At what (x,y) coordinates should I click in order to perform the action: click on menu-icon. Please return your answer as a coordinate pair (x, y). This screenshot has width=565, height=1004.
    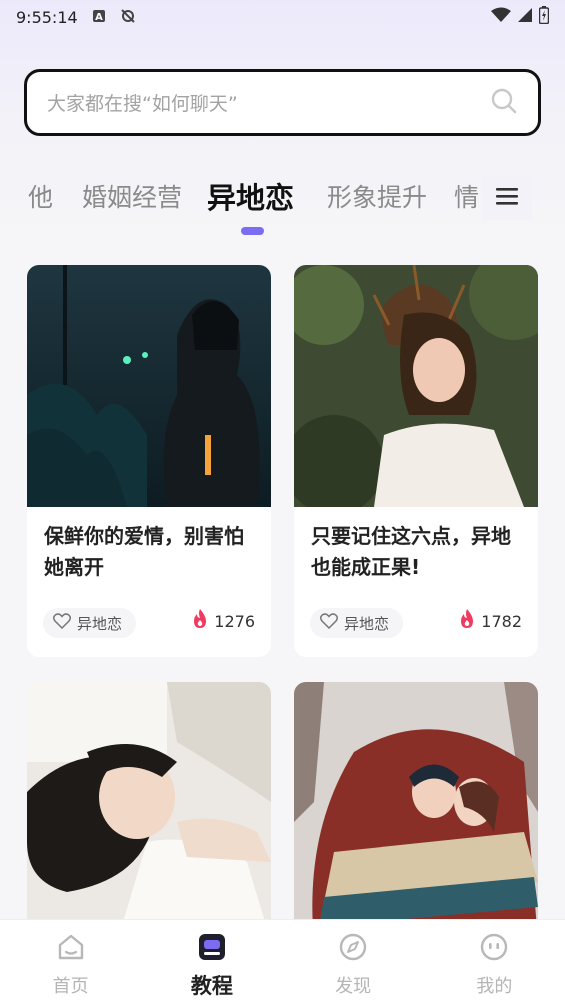
    Looking at the image, I should click on (507, 198).